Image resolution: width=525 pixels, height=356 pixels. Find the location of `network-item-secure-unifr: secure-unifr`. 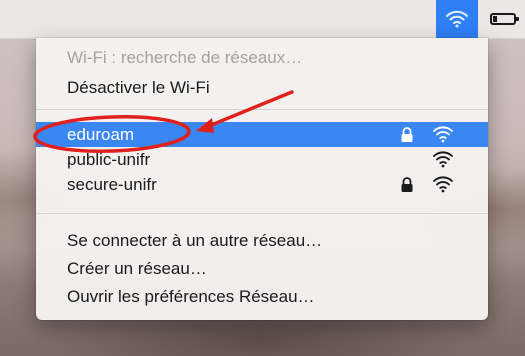

network-item-secure-unifr: secure-unifr is located at coordinates (262, 184).